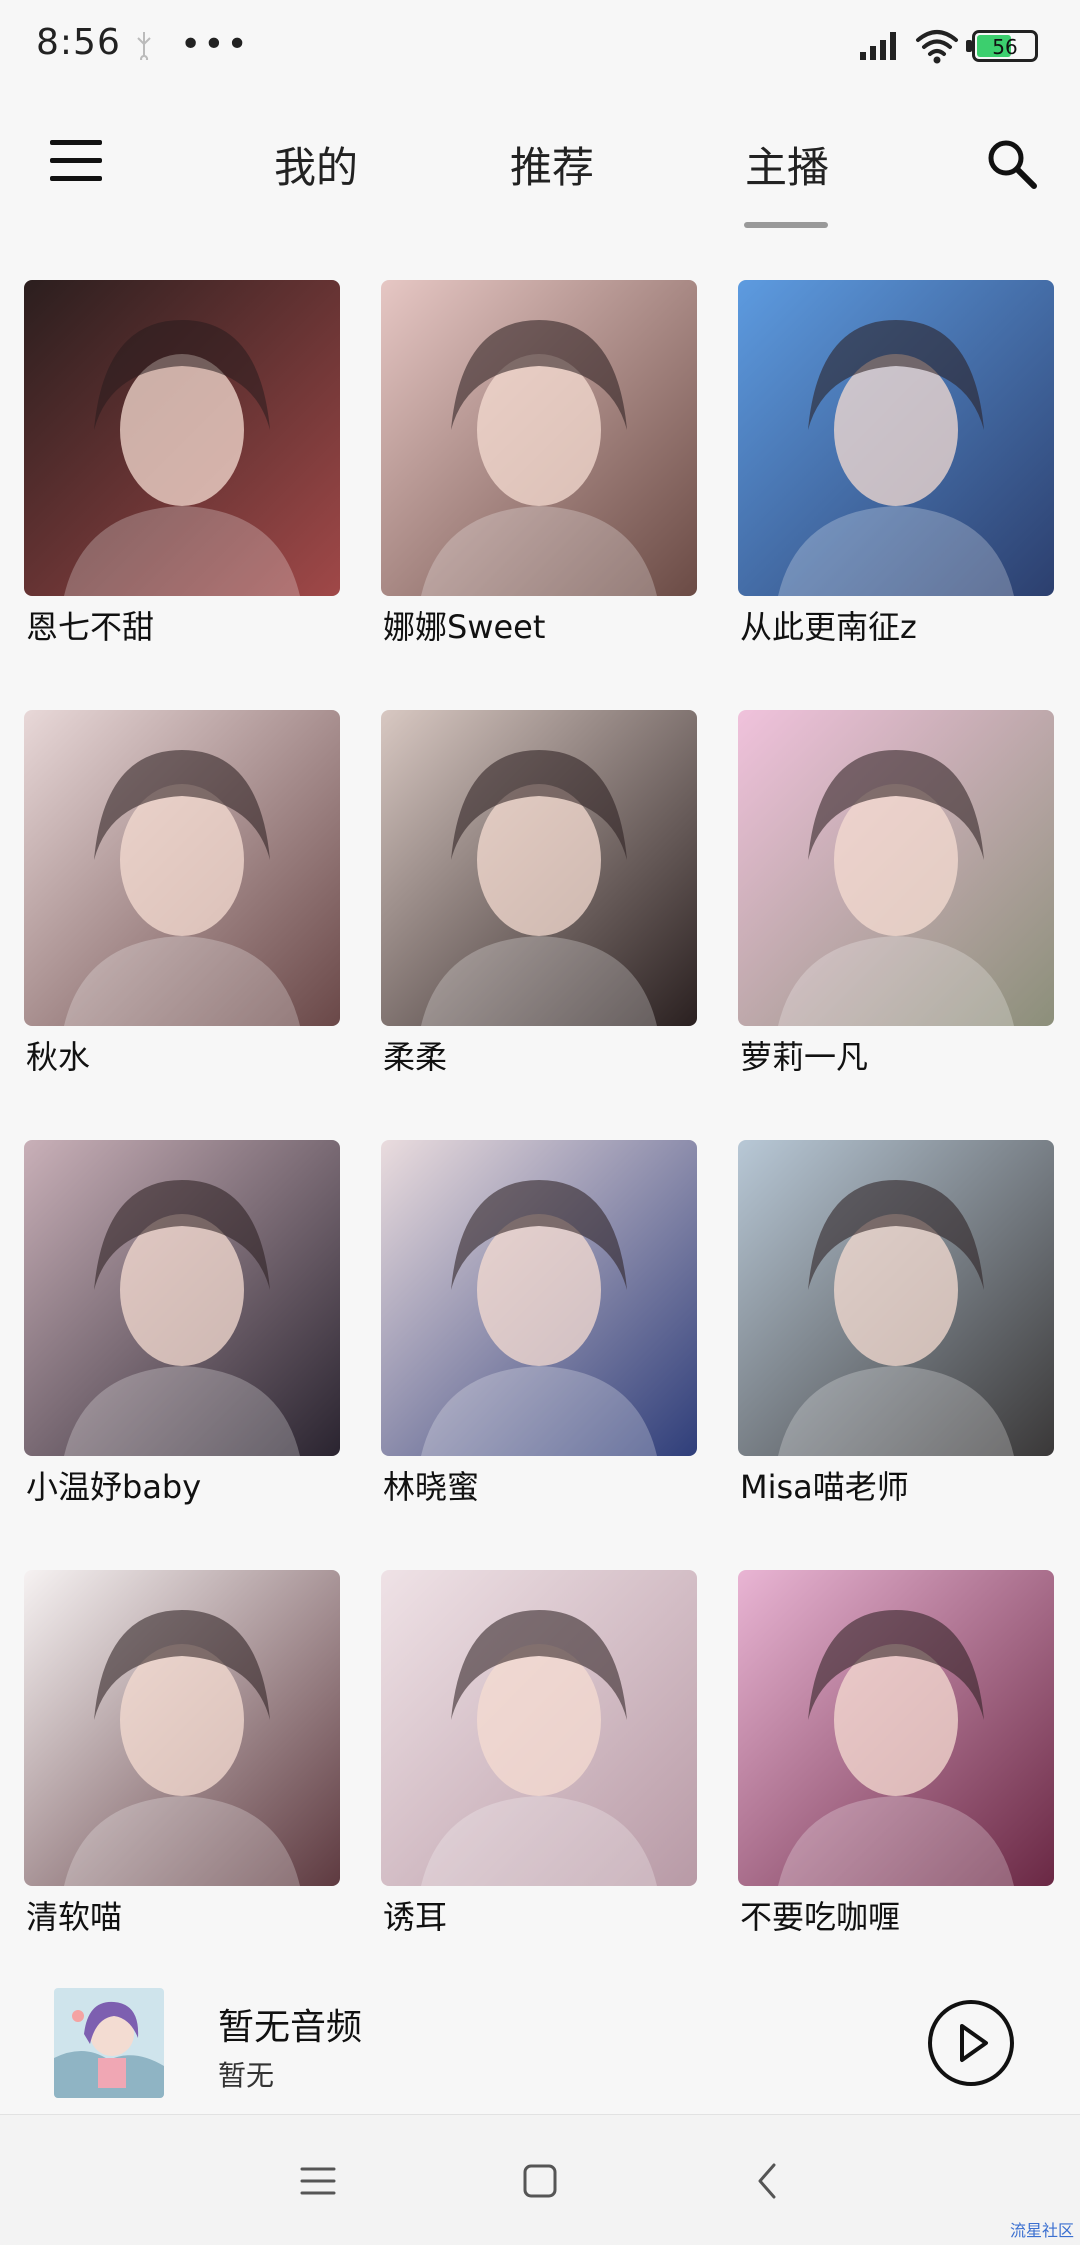  Describe the element at coordinates (74, 1917) in the screenshot. I see `anchor-name: 清软喵` at that location.